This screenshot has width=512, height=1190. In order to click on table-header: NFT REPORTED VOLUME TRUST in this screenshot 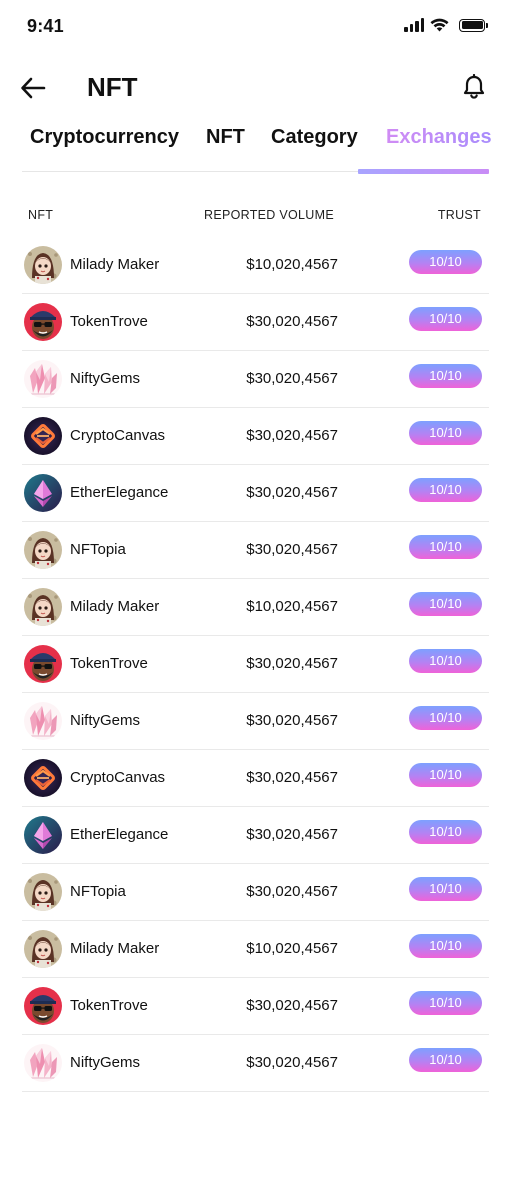, I will do `click(255, 216)`.